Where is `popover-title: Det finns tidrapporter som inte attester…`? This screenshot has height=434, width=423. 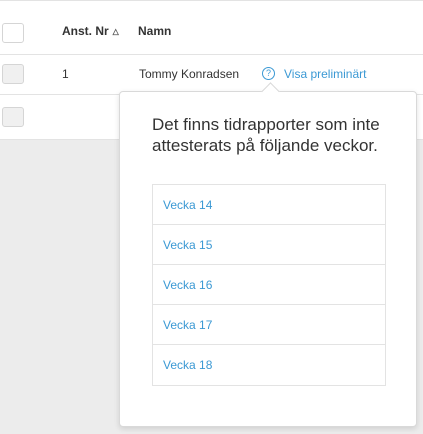 popover-title: Det finns tidrapporter som inte attester… is located at coordinates (266, 135).